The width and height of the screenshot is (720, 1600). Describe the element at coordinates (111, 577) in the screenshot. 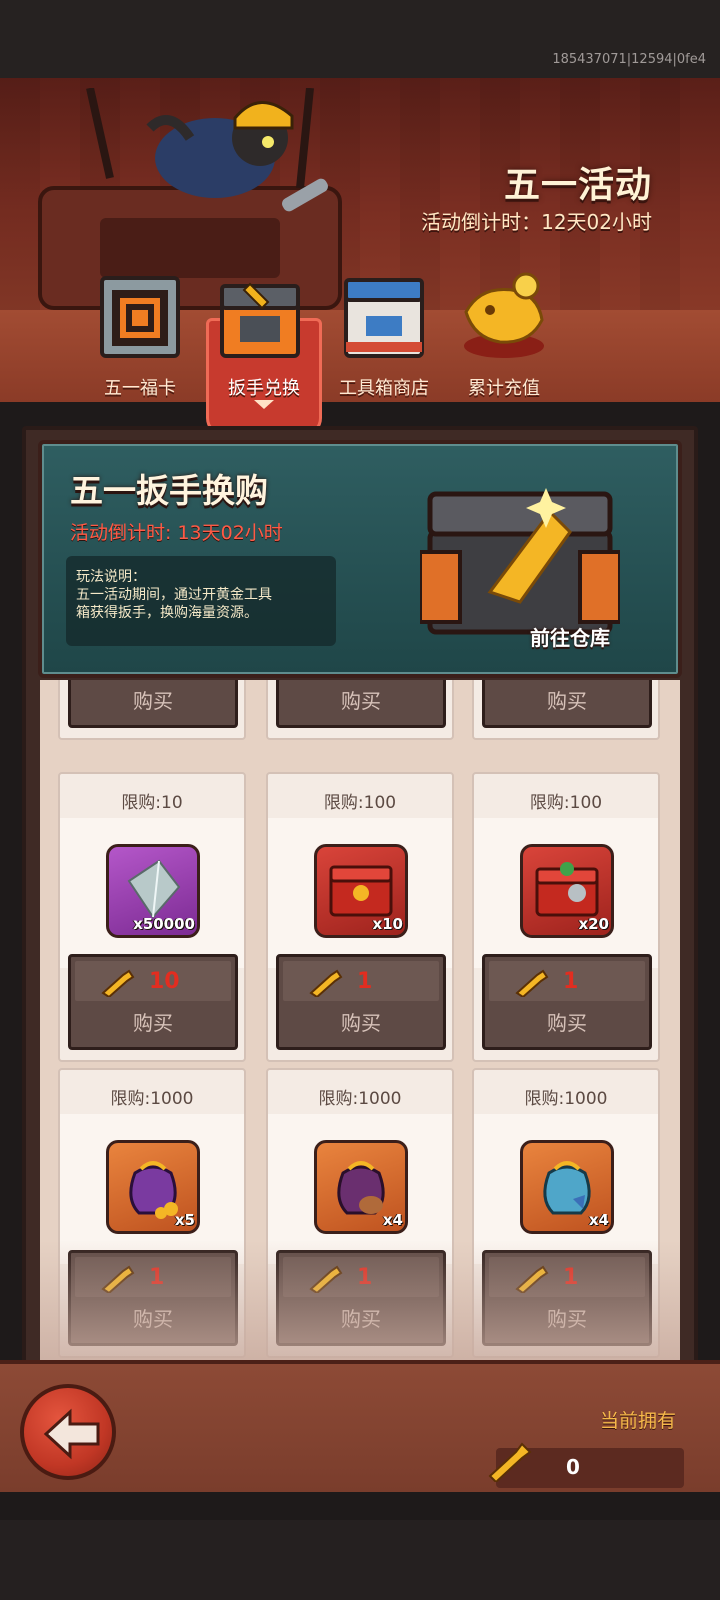

I see `rules-line: 玩法说明：` at that location.